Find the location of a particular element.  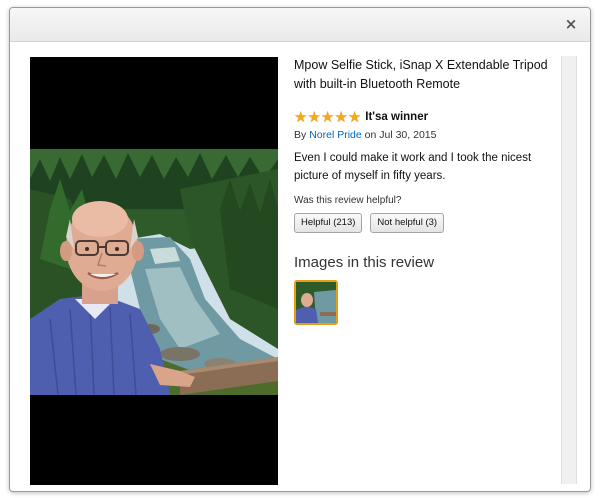

not-helpful-button: Not helpful (3) is located at coordinates (407, 223).